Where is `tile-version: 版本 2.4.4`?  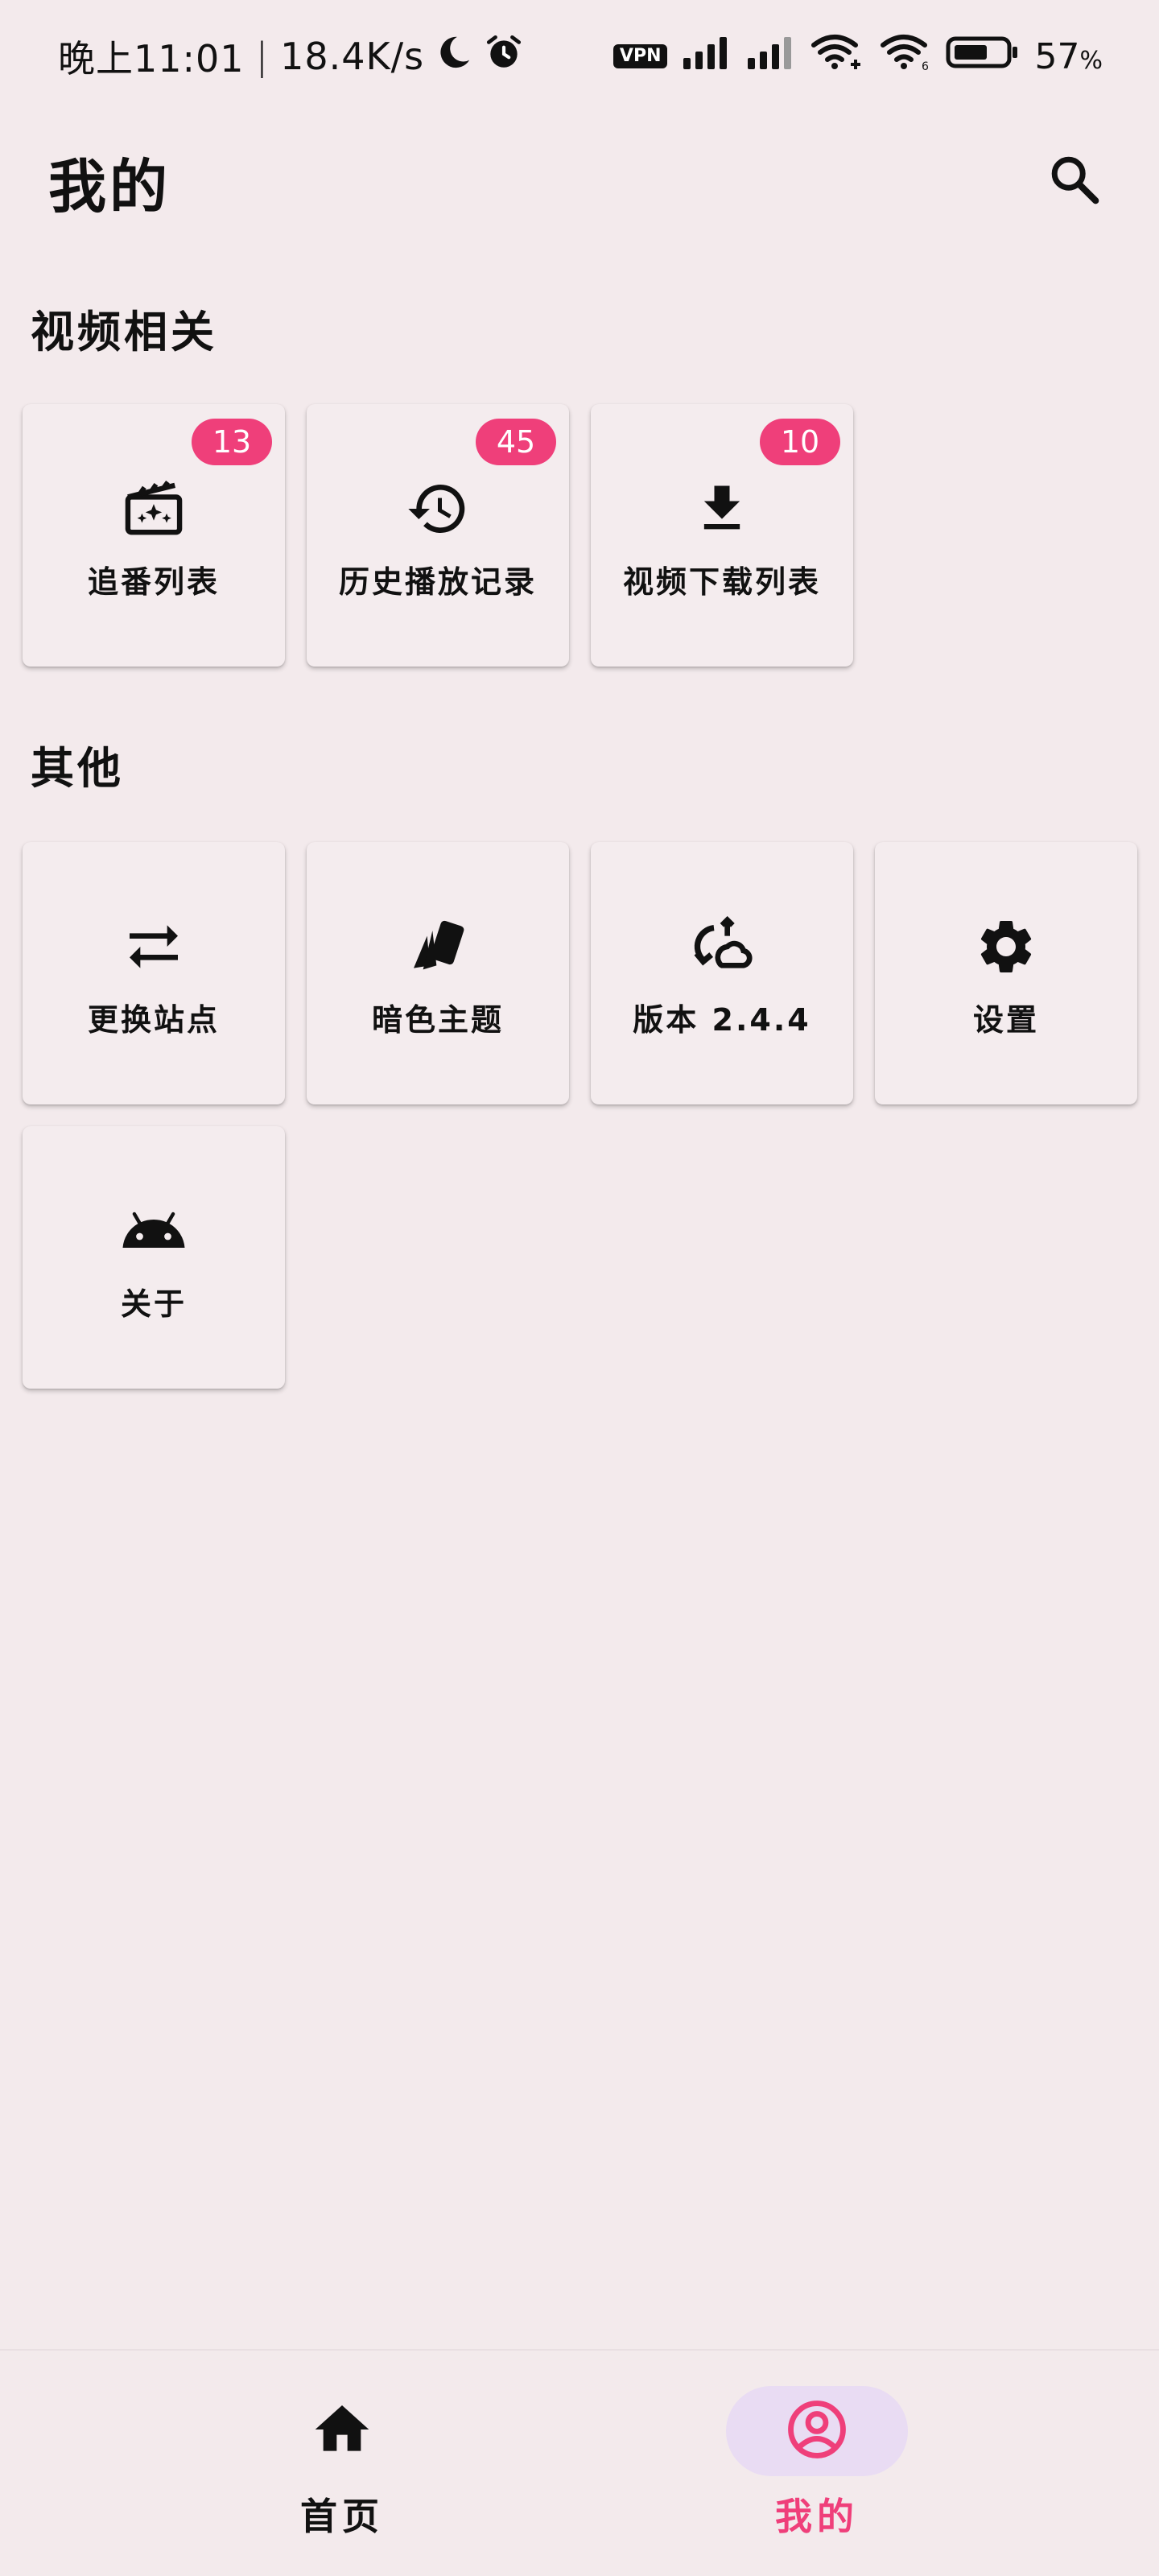 tile-version: 版本 2.4.4 is located at coordinates (722, 973).